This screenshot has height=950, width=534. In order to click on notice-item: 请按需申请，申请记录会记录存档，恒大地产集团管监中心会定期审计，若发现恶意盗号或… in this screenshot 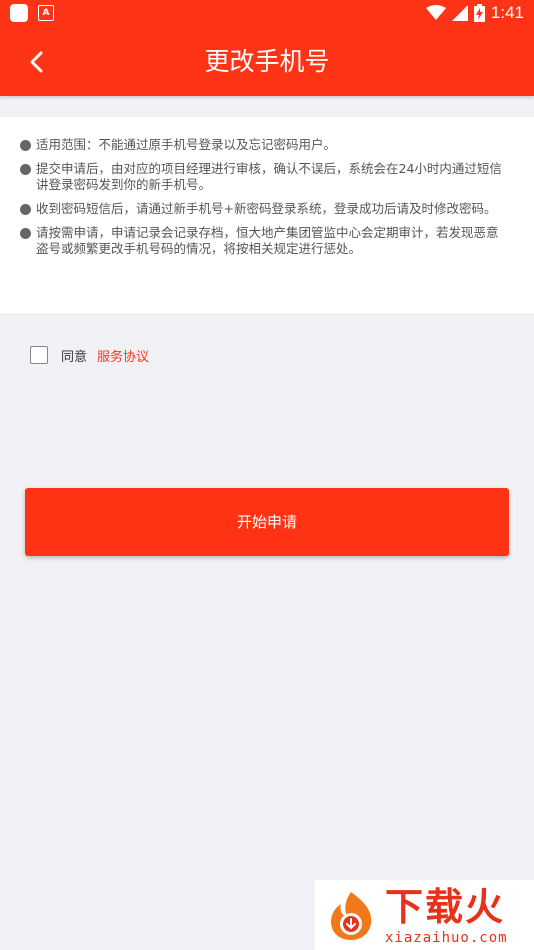, I will do `click(265, 241)`.